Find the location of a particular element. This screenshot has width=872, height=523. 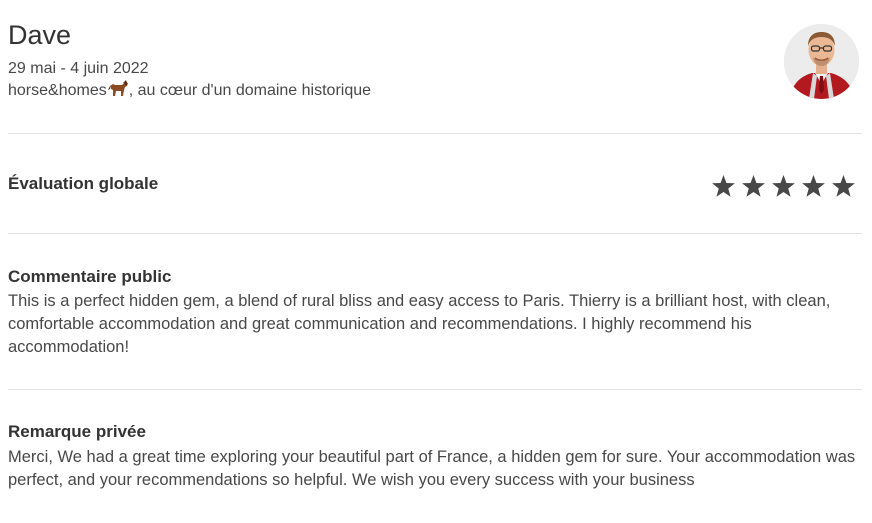

listing-name-suffix: , au cœur d'un domaine historique is located at coordinates (250, 90).